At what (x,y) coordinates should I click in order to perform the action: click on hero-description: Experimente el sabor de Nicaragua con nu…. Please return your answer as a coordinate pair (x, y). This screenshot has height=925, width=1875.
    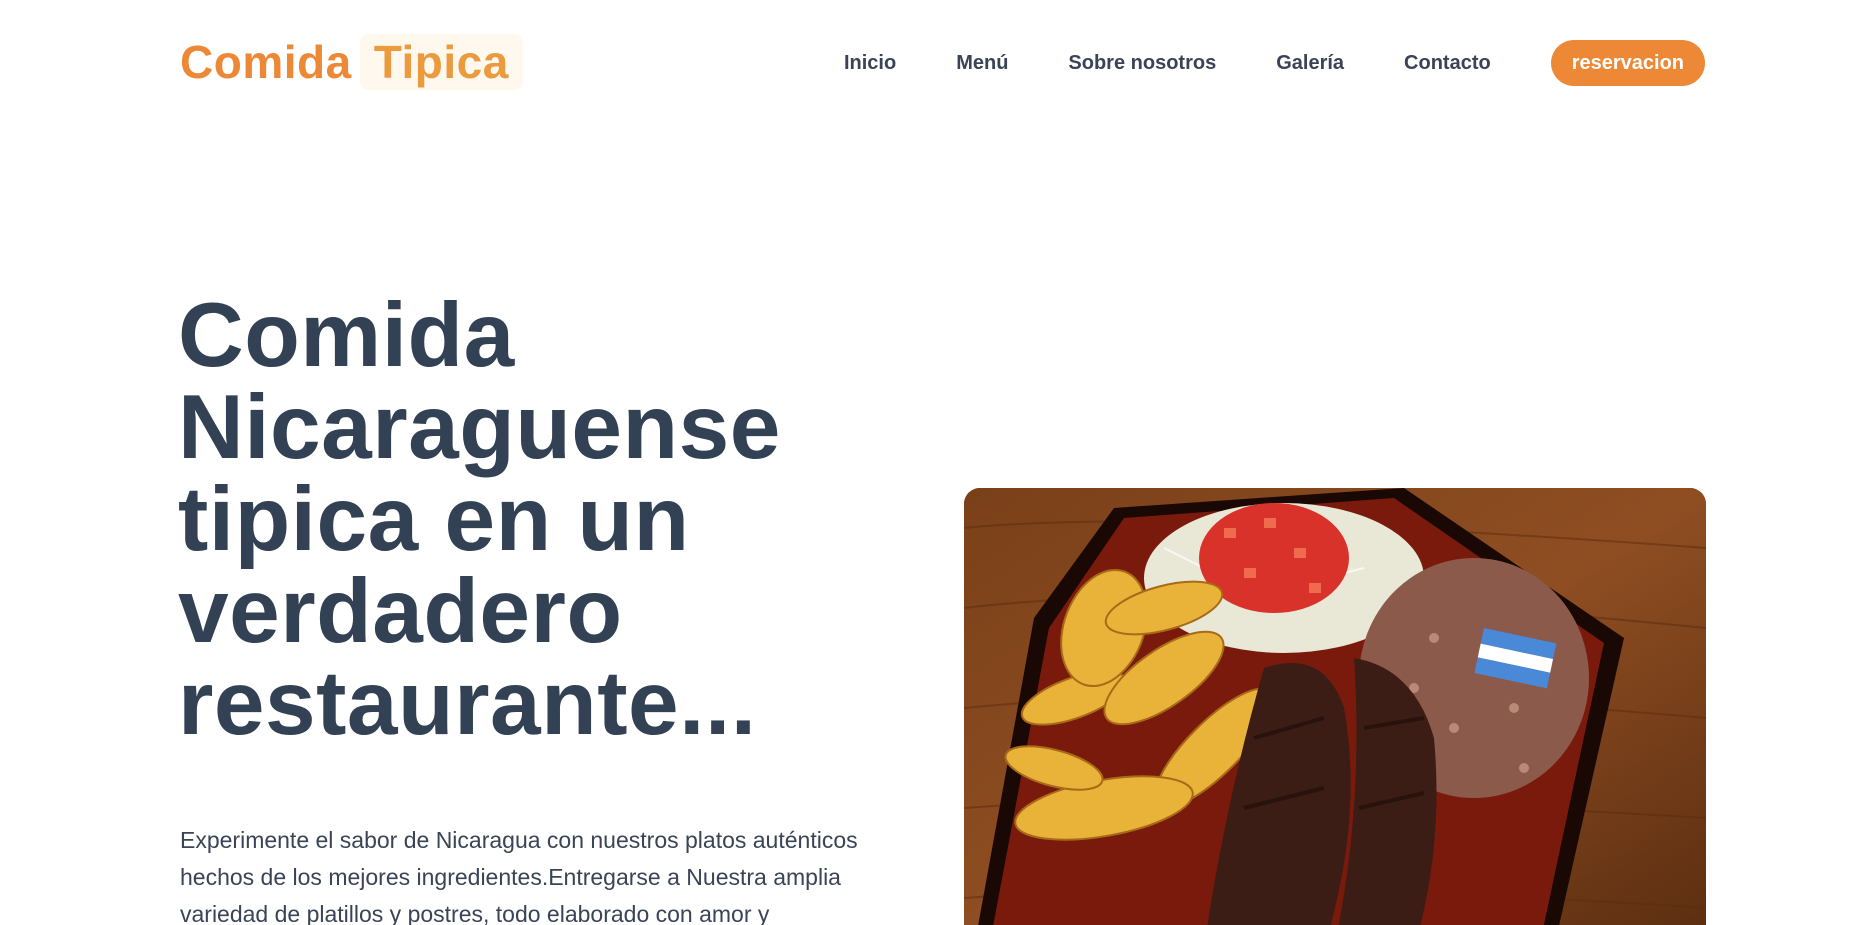
    Looking at the image, I should click on (519, 876).